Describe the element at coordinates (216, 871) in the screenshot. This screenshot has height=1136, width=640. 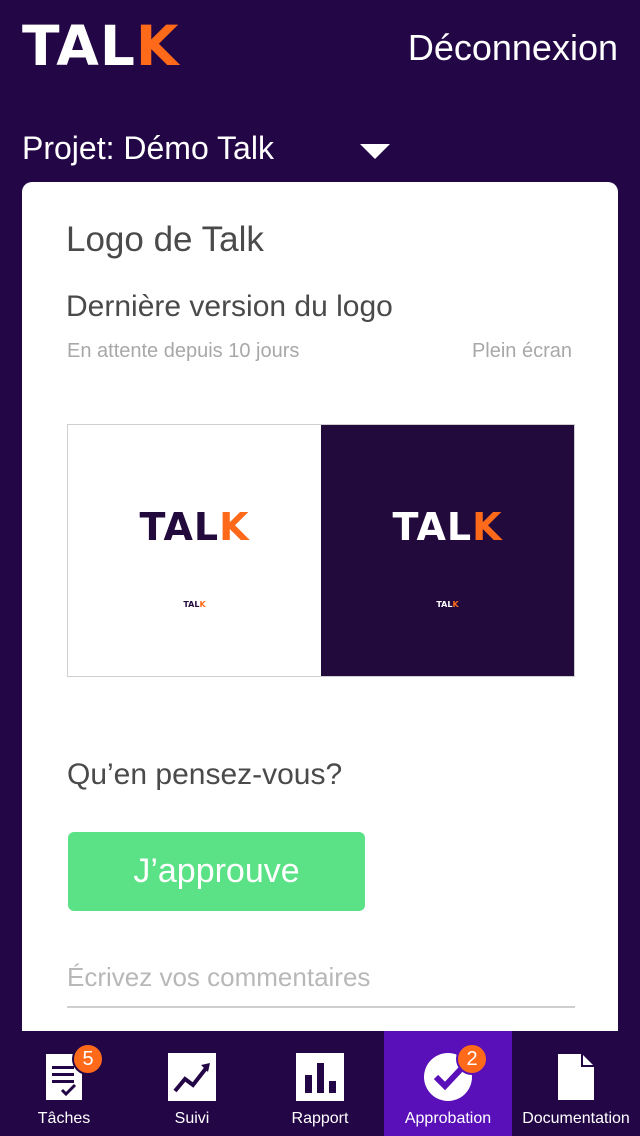
I see `approve-button: J’approuve` at that location.